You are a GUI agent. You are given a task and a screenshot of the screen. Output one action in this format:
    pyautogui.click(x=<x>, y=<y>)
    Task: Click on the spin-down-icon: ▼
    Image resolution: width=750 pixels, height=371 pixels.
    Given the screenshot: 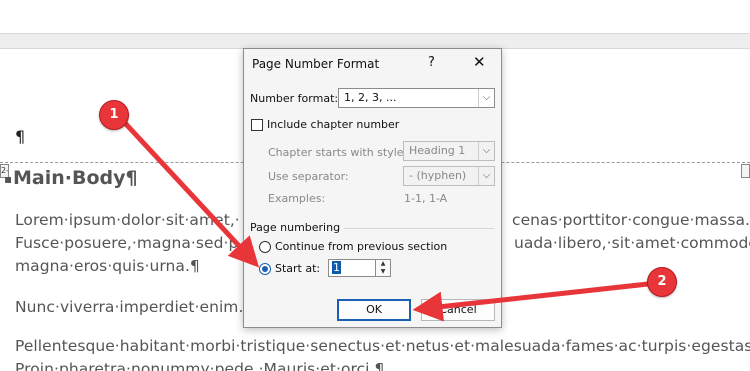 What is the action you would take?
    pyautogui.click(x=383, y=272)
    